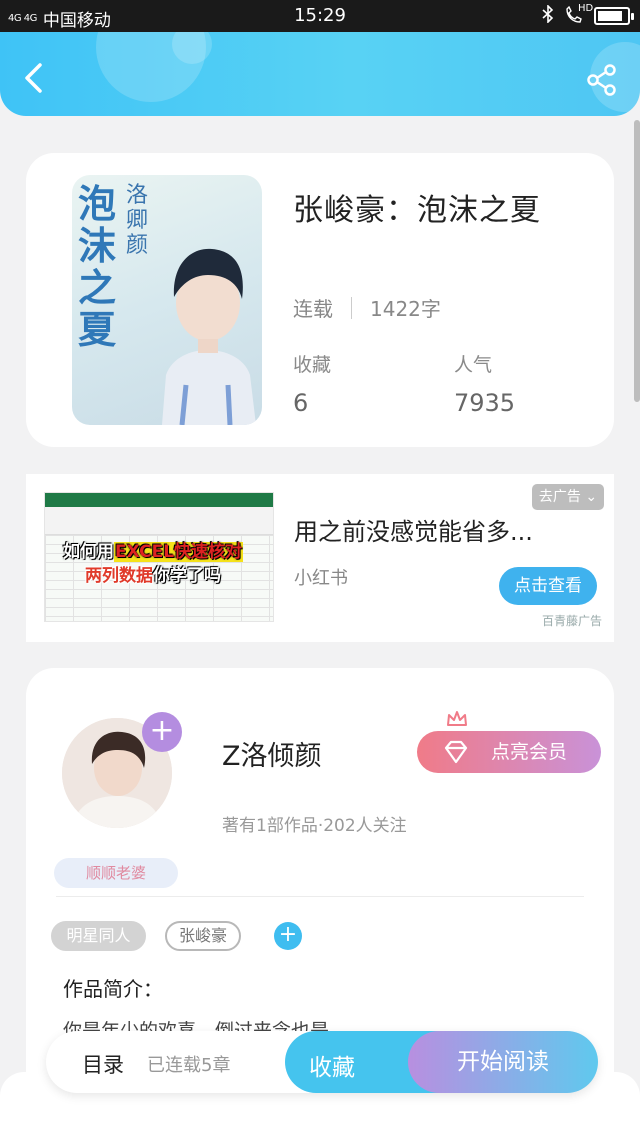 This screenshot has width=640, height=1138. Describe the element at coordinates (137, 220) in the screenshot. I see `cover-author-art: 洛卿颜` at that location.